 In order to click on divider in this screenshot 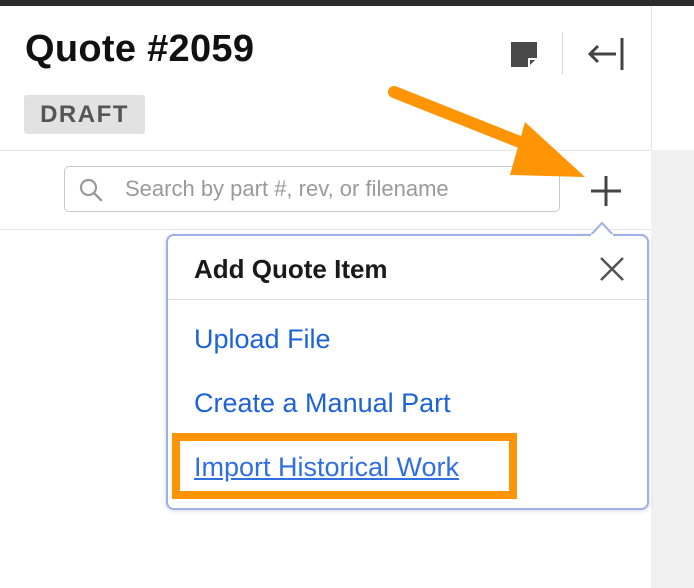, I will do `click(325, 229)`.